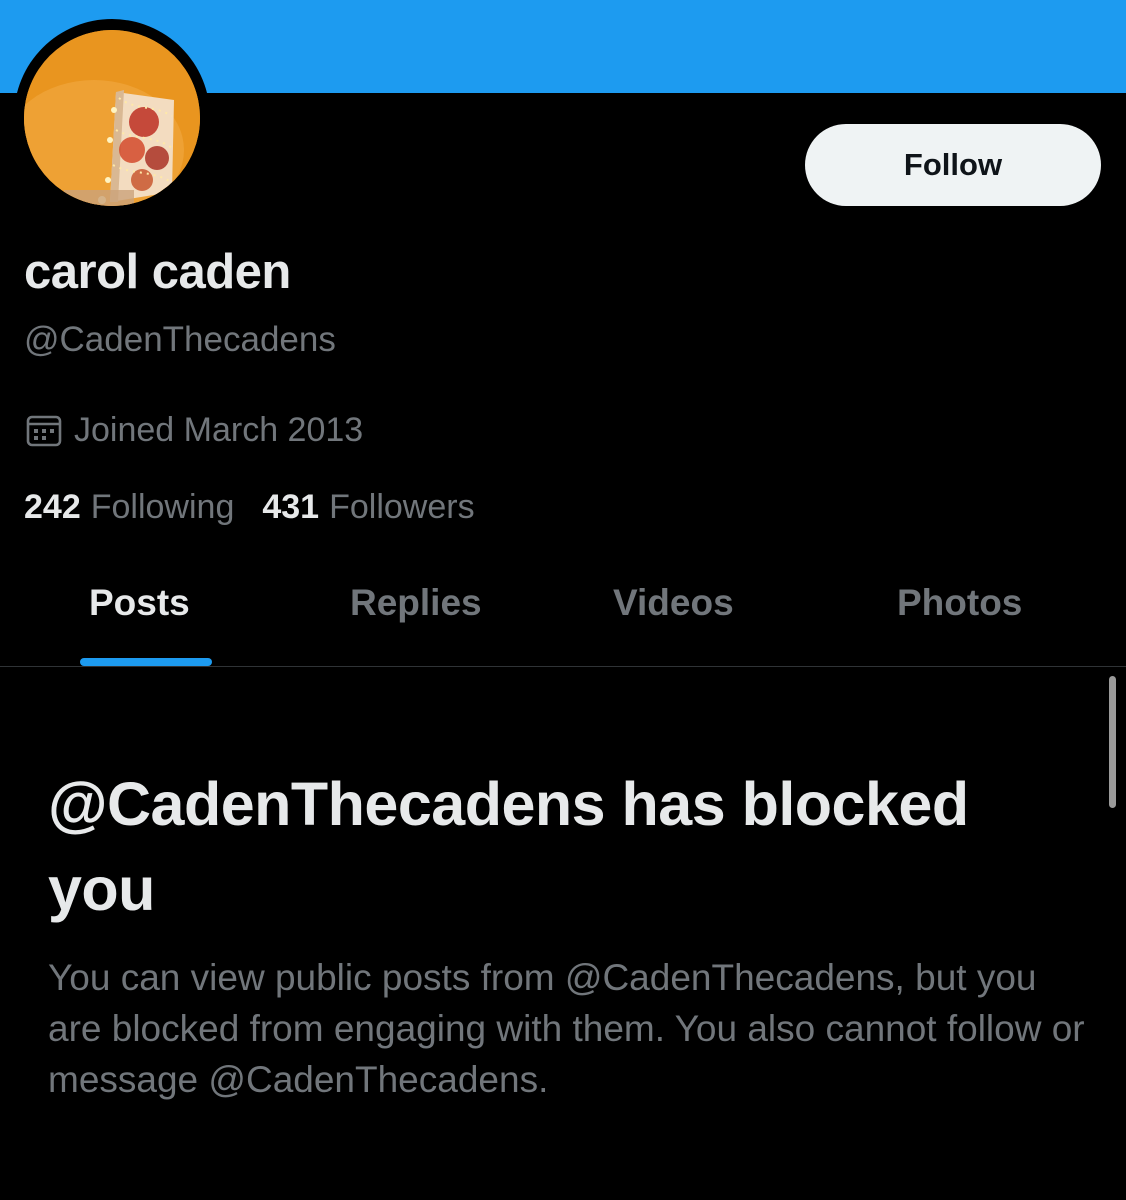 The height and width of the screenshot is (1200, 1126). Describe the element at coordinates (673, 603) in the screenshot. I see `tab-videos: Videos` at that location.